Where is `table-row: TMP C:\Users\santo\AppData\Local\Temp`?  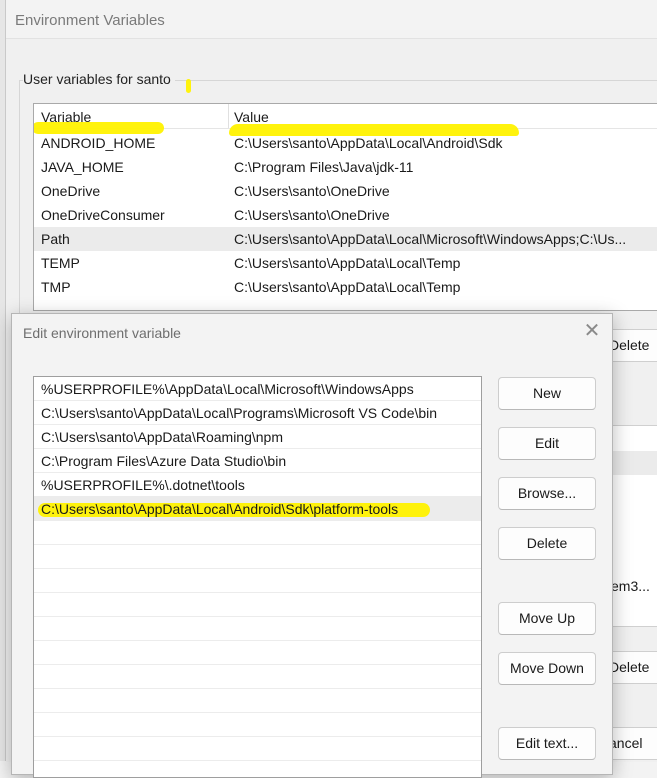
table-row: TMP C:\Users\santo\AppData\Local\Temp is located at coordinates (345, 287).